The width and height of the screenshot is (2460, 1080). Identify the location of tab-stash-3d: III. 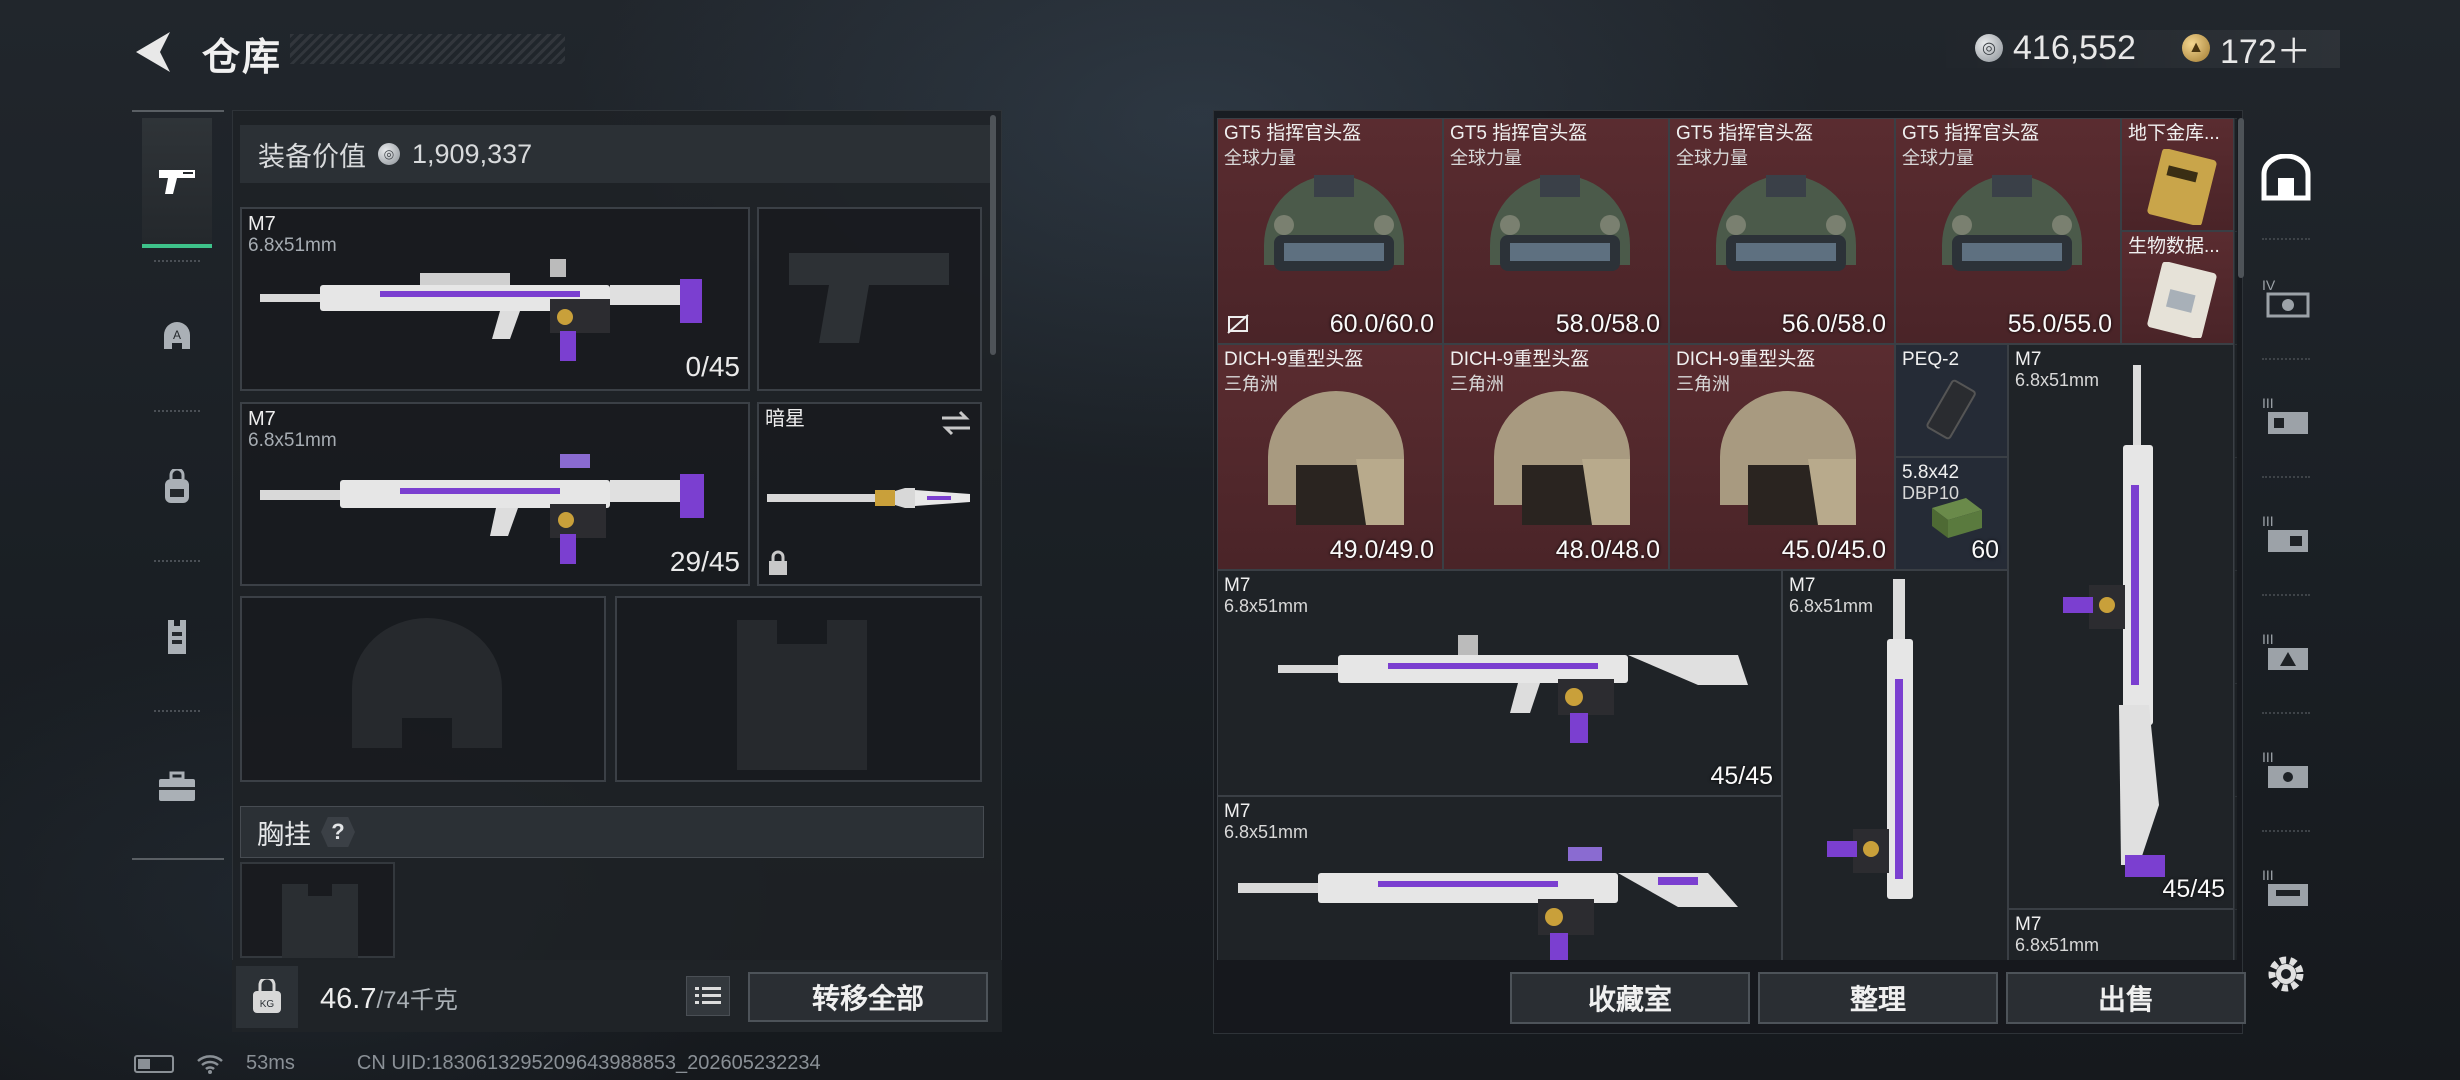
(2286, 770).